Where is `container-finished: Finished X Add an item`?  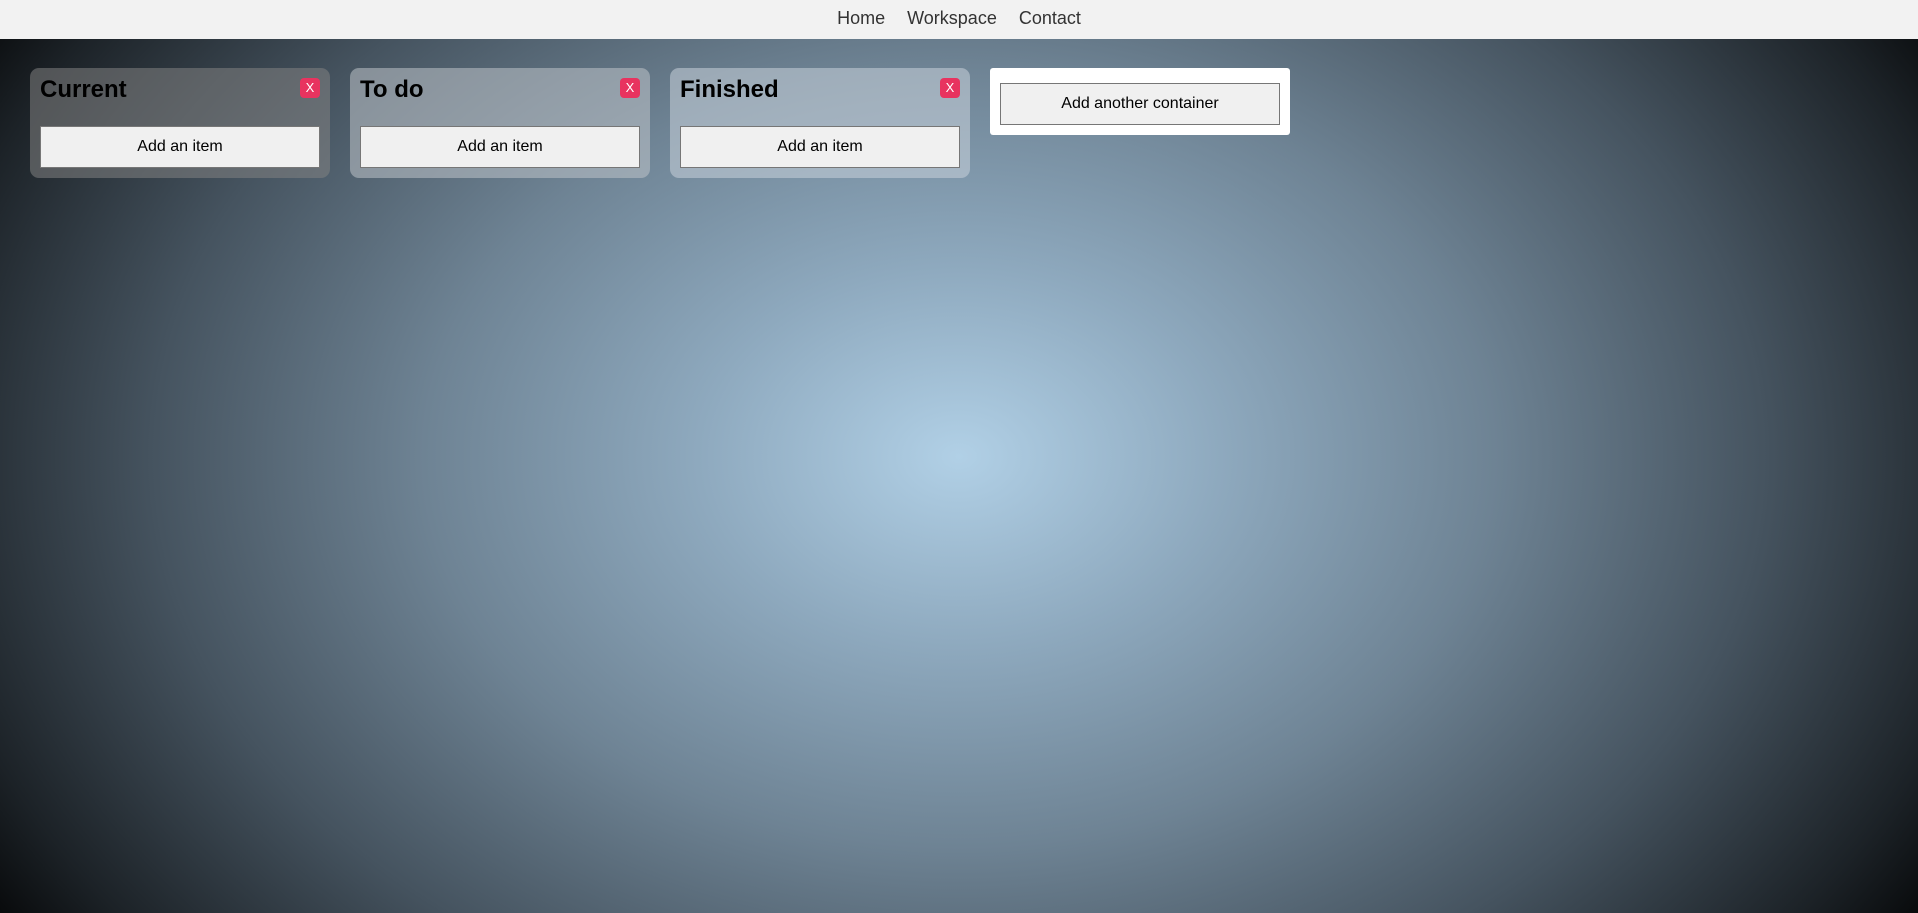 container-finished: Finished X Add an item is located at coordinates (820, 123).